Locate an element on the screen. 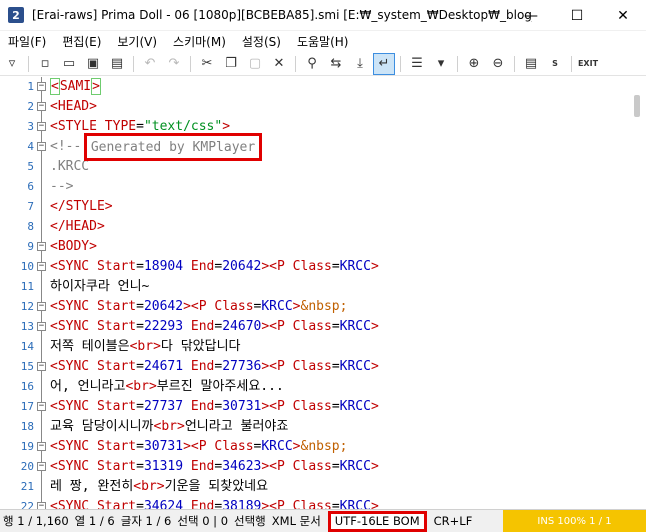  word-wrap-icon: ↵ is located at coordinates (384, 63).